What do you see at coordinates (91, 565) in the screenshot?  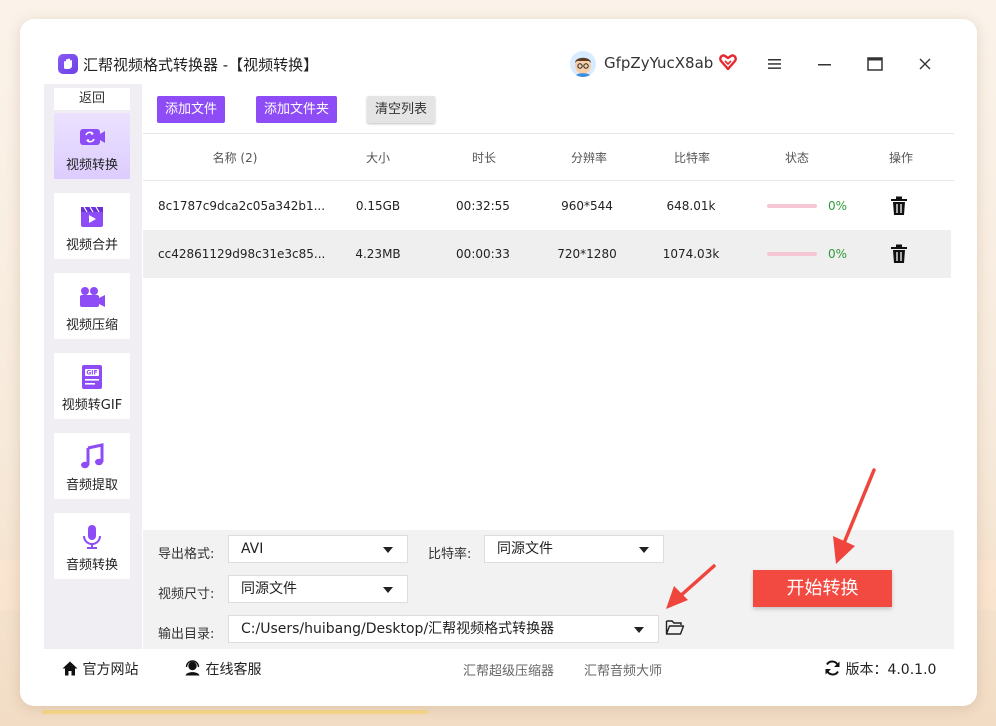 I see `sidebar-item-label: 音频转换` at bounding box center [91, 565].